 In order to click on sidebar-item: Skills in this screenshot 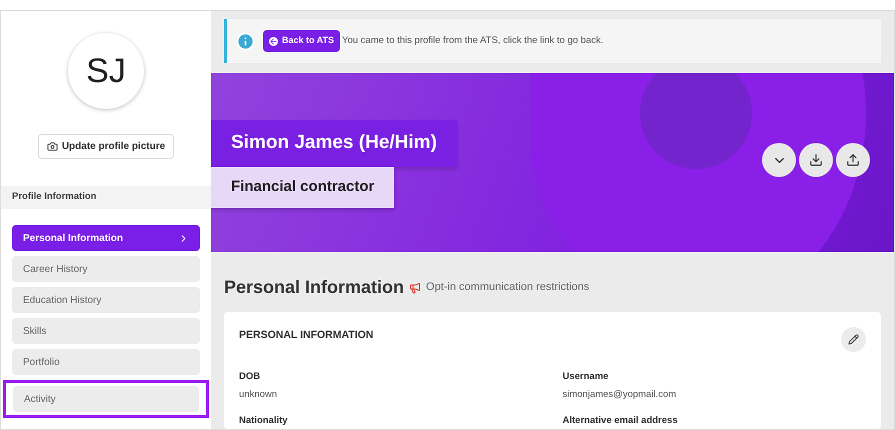, I will do `click(106, 331)`.